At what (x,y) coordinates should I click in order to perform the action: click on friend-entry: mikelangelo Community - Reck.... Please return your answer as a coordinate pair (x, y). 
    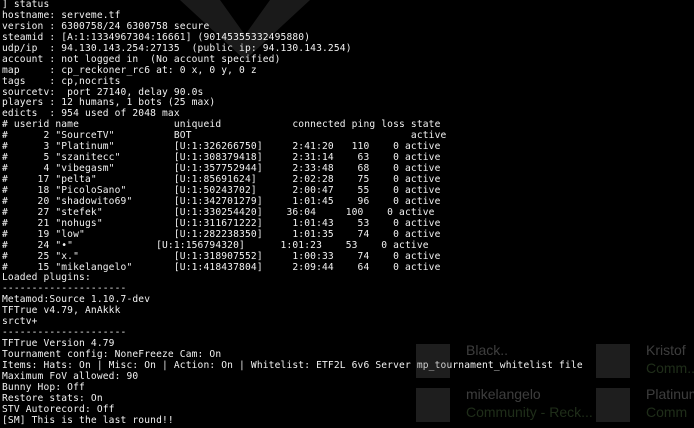
    Looking at the image, I should click on (504, 406).